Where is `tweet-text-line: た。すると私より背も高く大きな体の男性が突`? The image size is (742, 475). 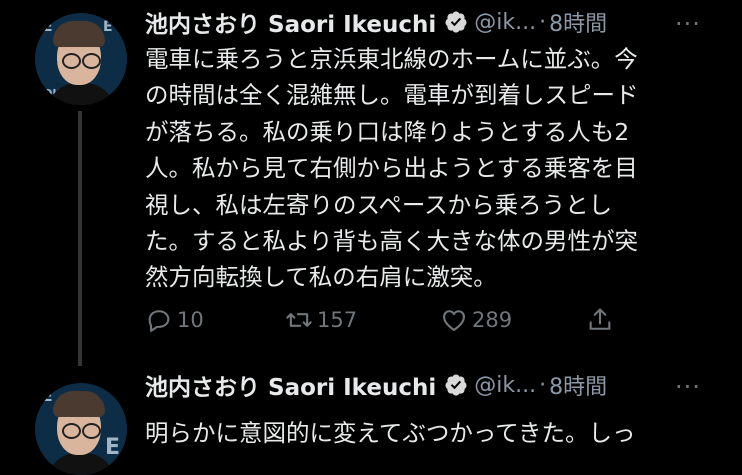
tweet-text-line: た。すると私より背も高く大きな体の男性が突 is located at coordinates (392, 241).